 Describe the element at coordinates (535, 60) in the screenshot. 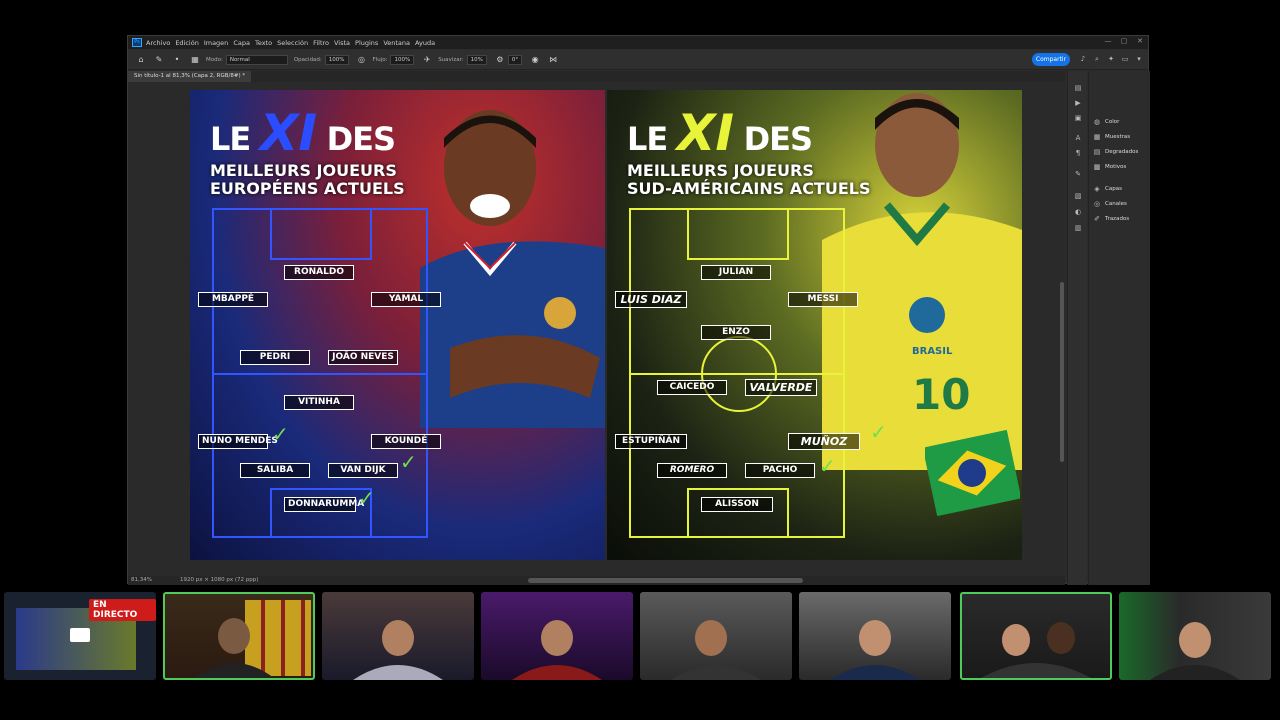

I see `pressure-size-icon: ◉` at that location.